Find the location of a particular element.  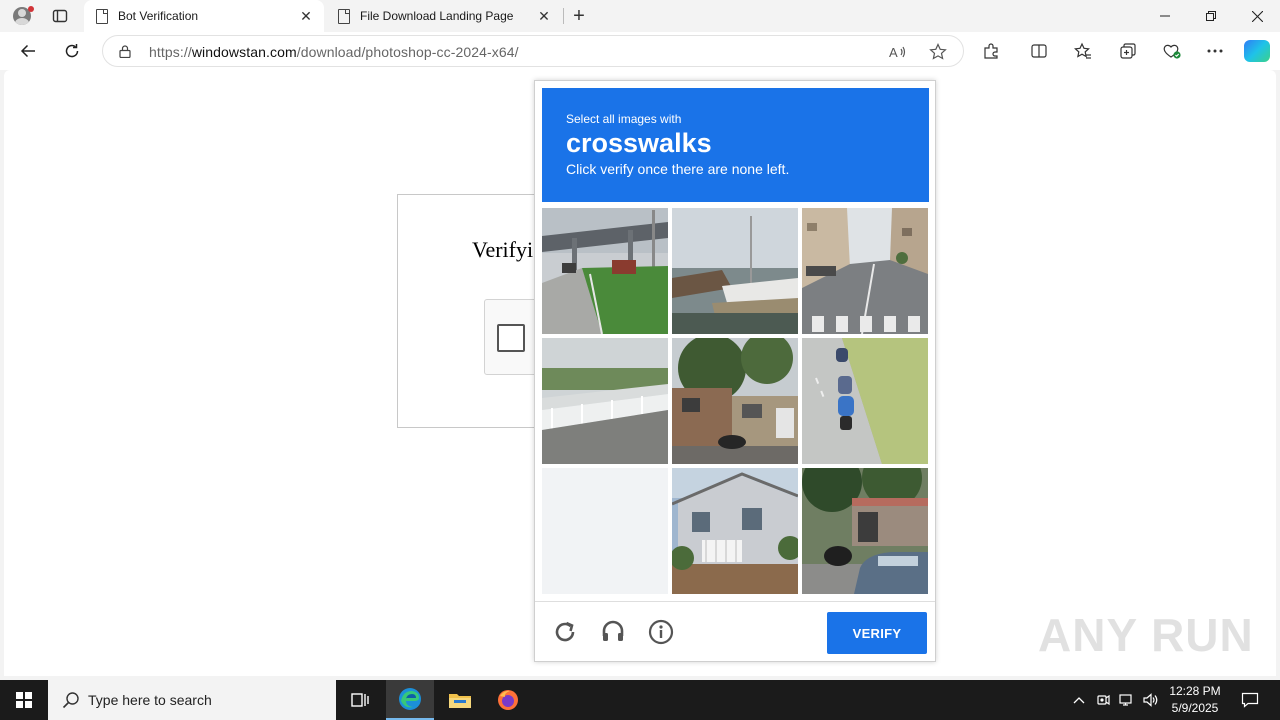

show-hidden-icons is located at coordinates (1079, 700).